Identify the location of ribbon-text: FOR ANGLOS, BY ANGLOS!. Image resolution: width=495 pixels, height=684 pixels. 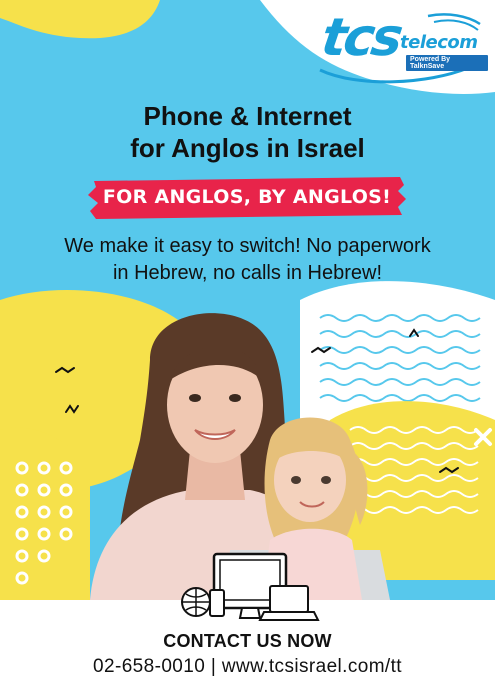
(247, 197).